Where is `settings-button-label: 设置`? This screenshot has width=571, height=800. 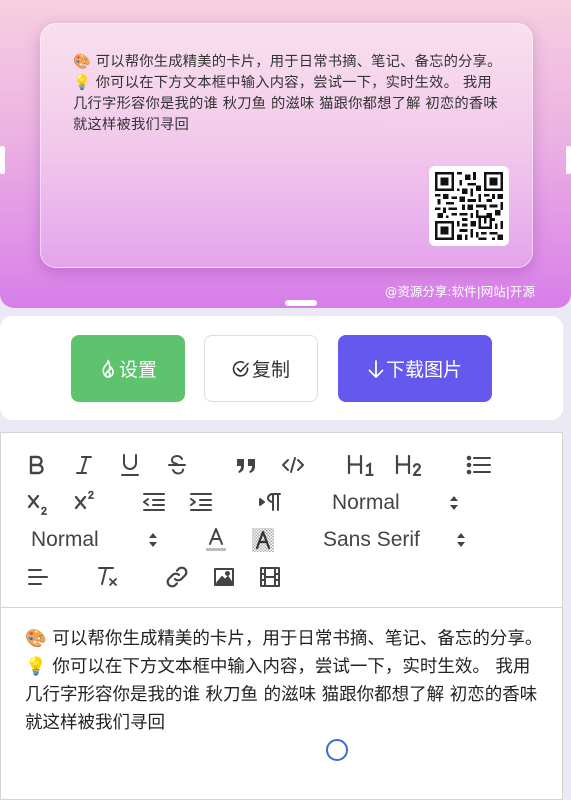 settings-button-label: 设置 is located at coordinates (137, 370).